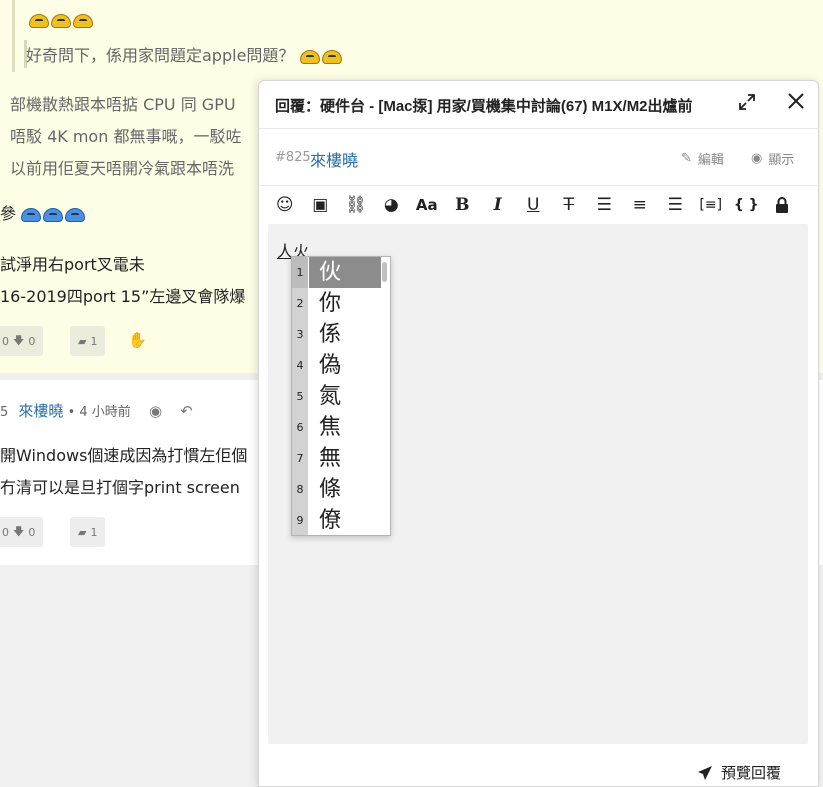 The width and height of the screenshot is (823, 787). What do you see at coordinates (605, 205) in the screenshot?
I see `align-left-icon: ☰` at bounding box center [605, 205].